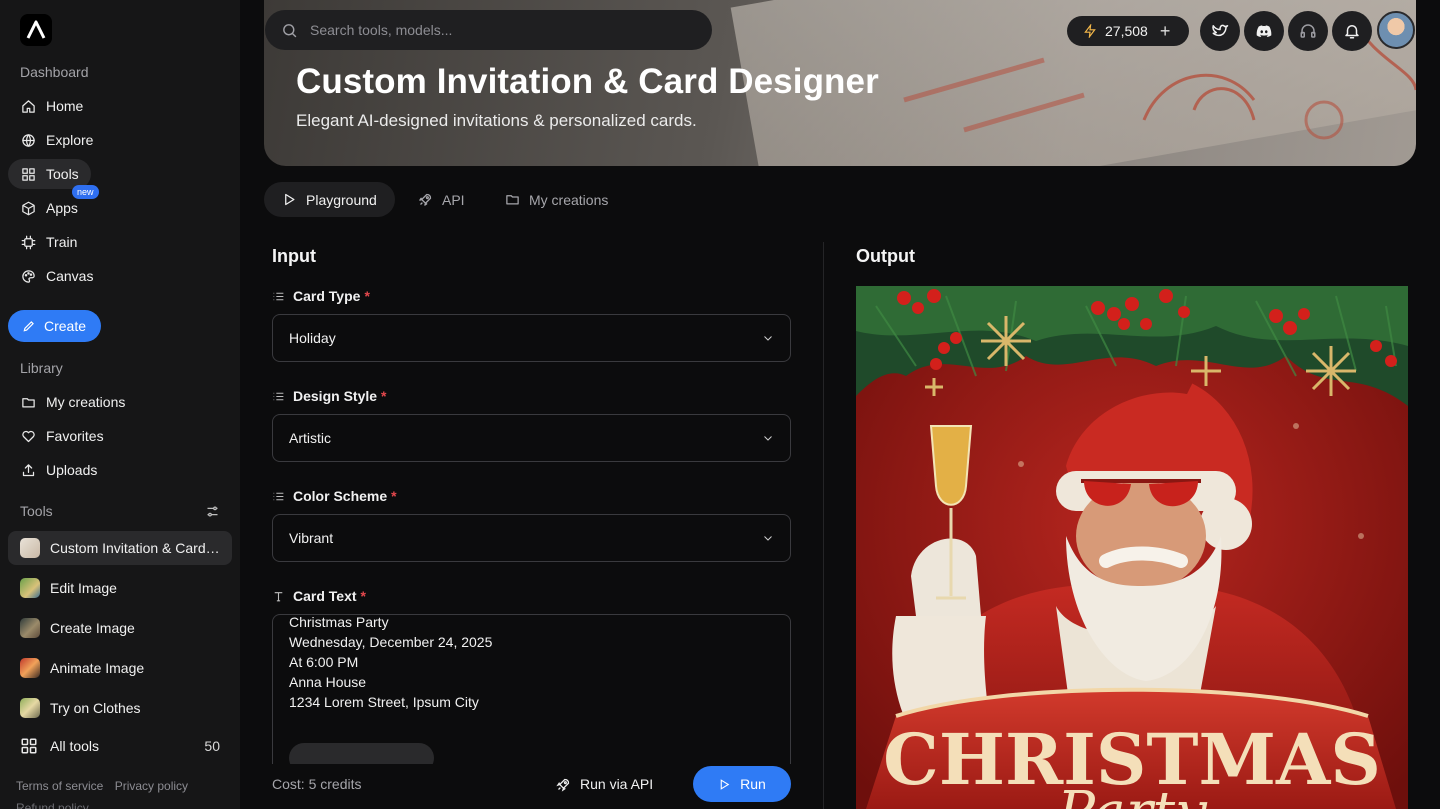 This screenshot has height=809, width=1440. I want to click on twitter-icon, so click(1220, 30).